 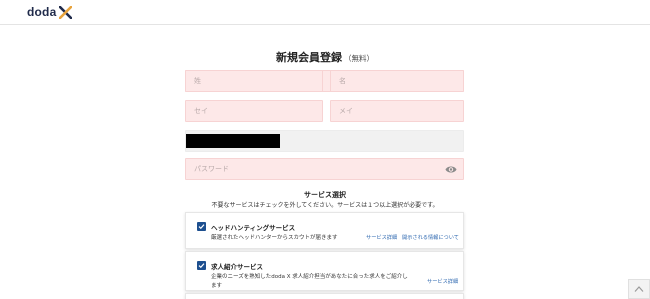 I want to click on headhunting-service-name: ヘッドハンティングサービス, so click(x=253, y=228).